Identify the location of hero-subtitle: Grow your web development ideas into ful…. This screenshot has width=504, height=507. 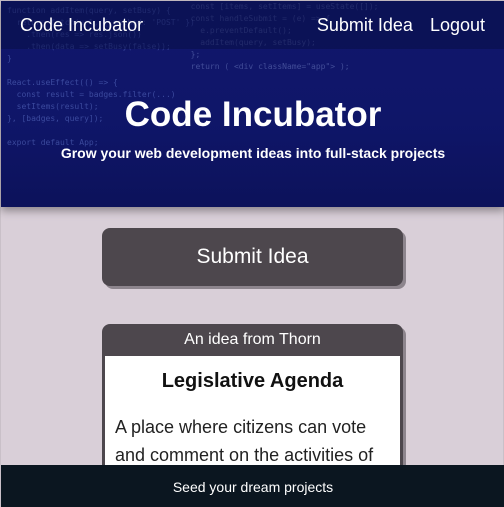
(253, 153).